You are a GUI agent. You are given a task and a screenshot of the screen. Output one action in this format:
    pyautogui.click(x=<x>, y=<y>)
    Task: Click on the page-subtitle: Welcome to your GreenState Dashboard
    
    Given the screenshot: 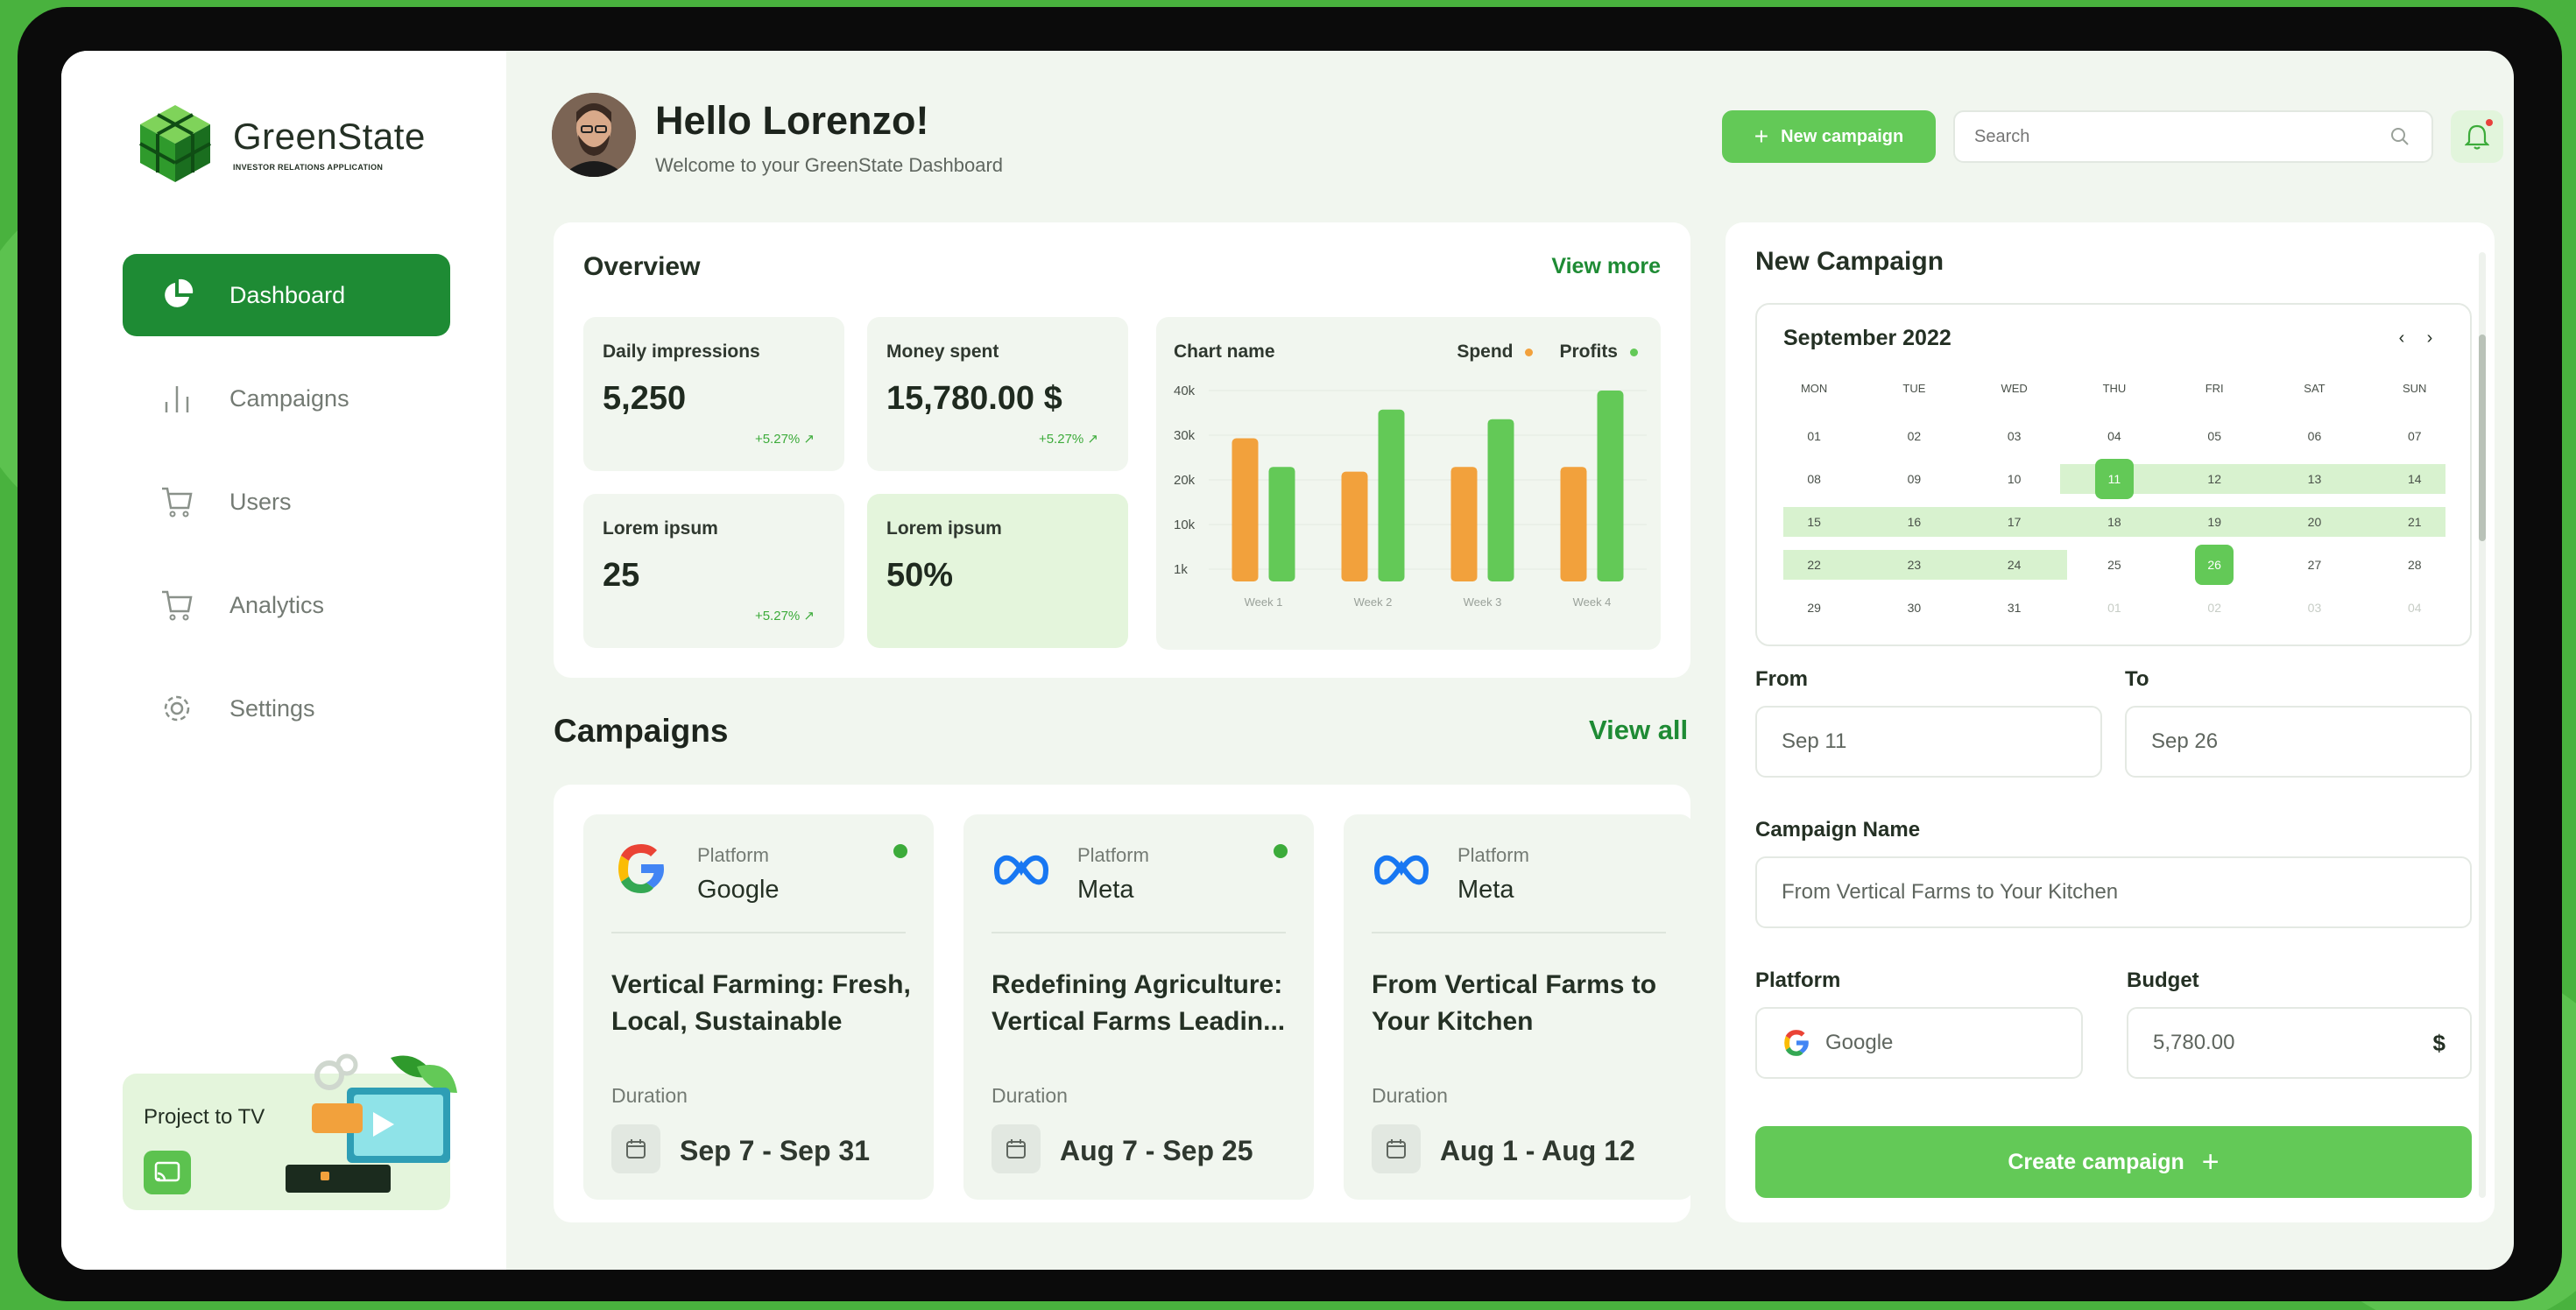 What is the action you would take?
    pyautogui.click(x=829, y=165)
    